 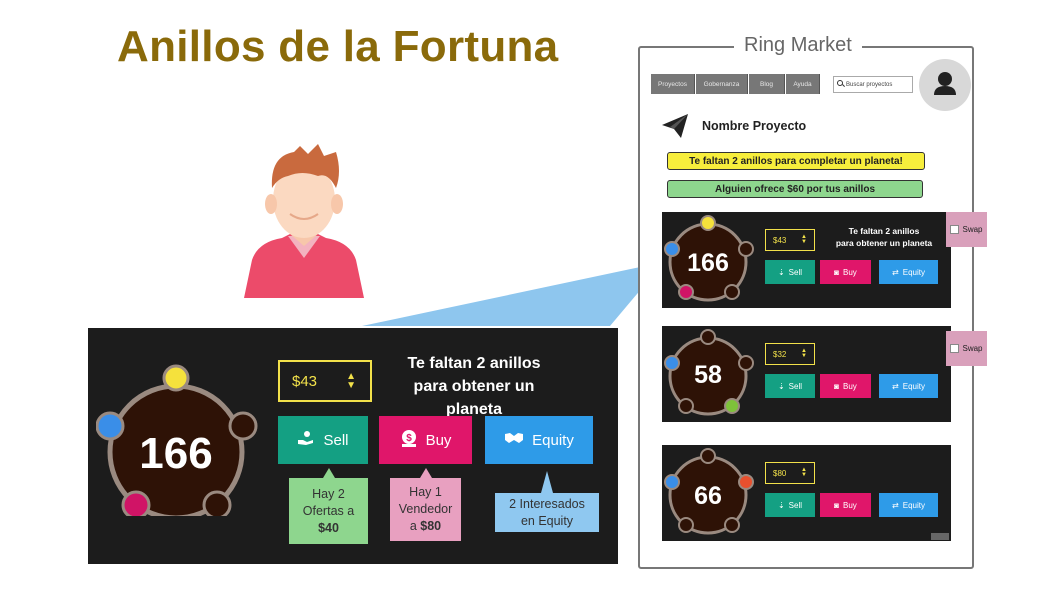 I want to click on tooltip-line: Ofertas a, so click(x=328, y=510).